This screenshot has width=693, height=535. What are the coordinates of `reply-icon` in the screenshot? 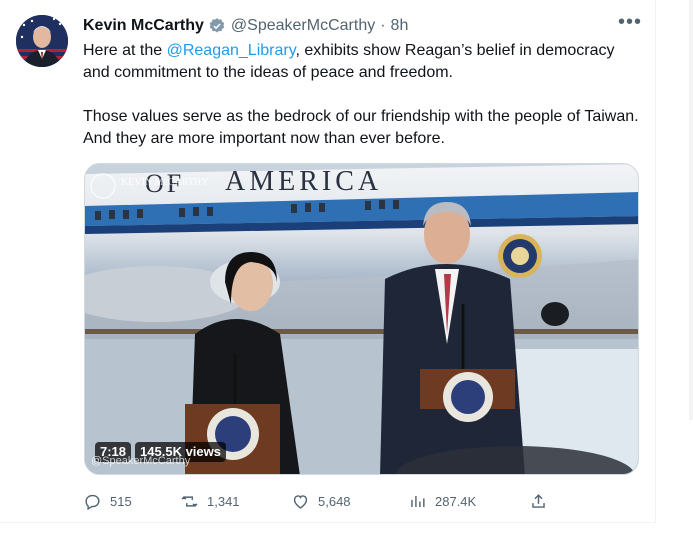 It's located at (92, 502).